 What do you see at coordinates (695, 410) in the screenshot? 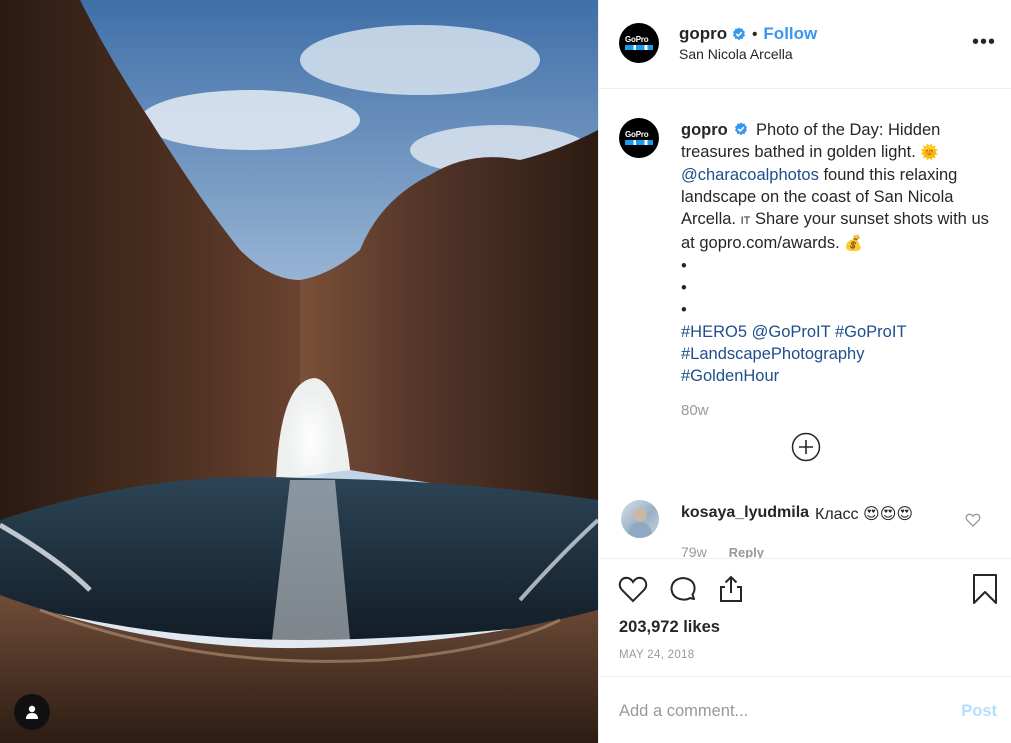
I see `caption-age: 80w` at bounding box center [695, 410].